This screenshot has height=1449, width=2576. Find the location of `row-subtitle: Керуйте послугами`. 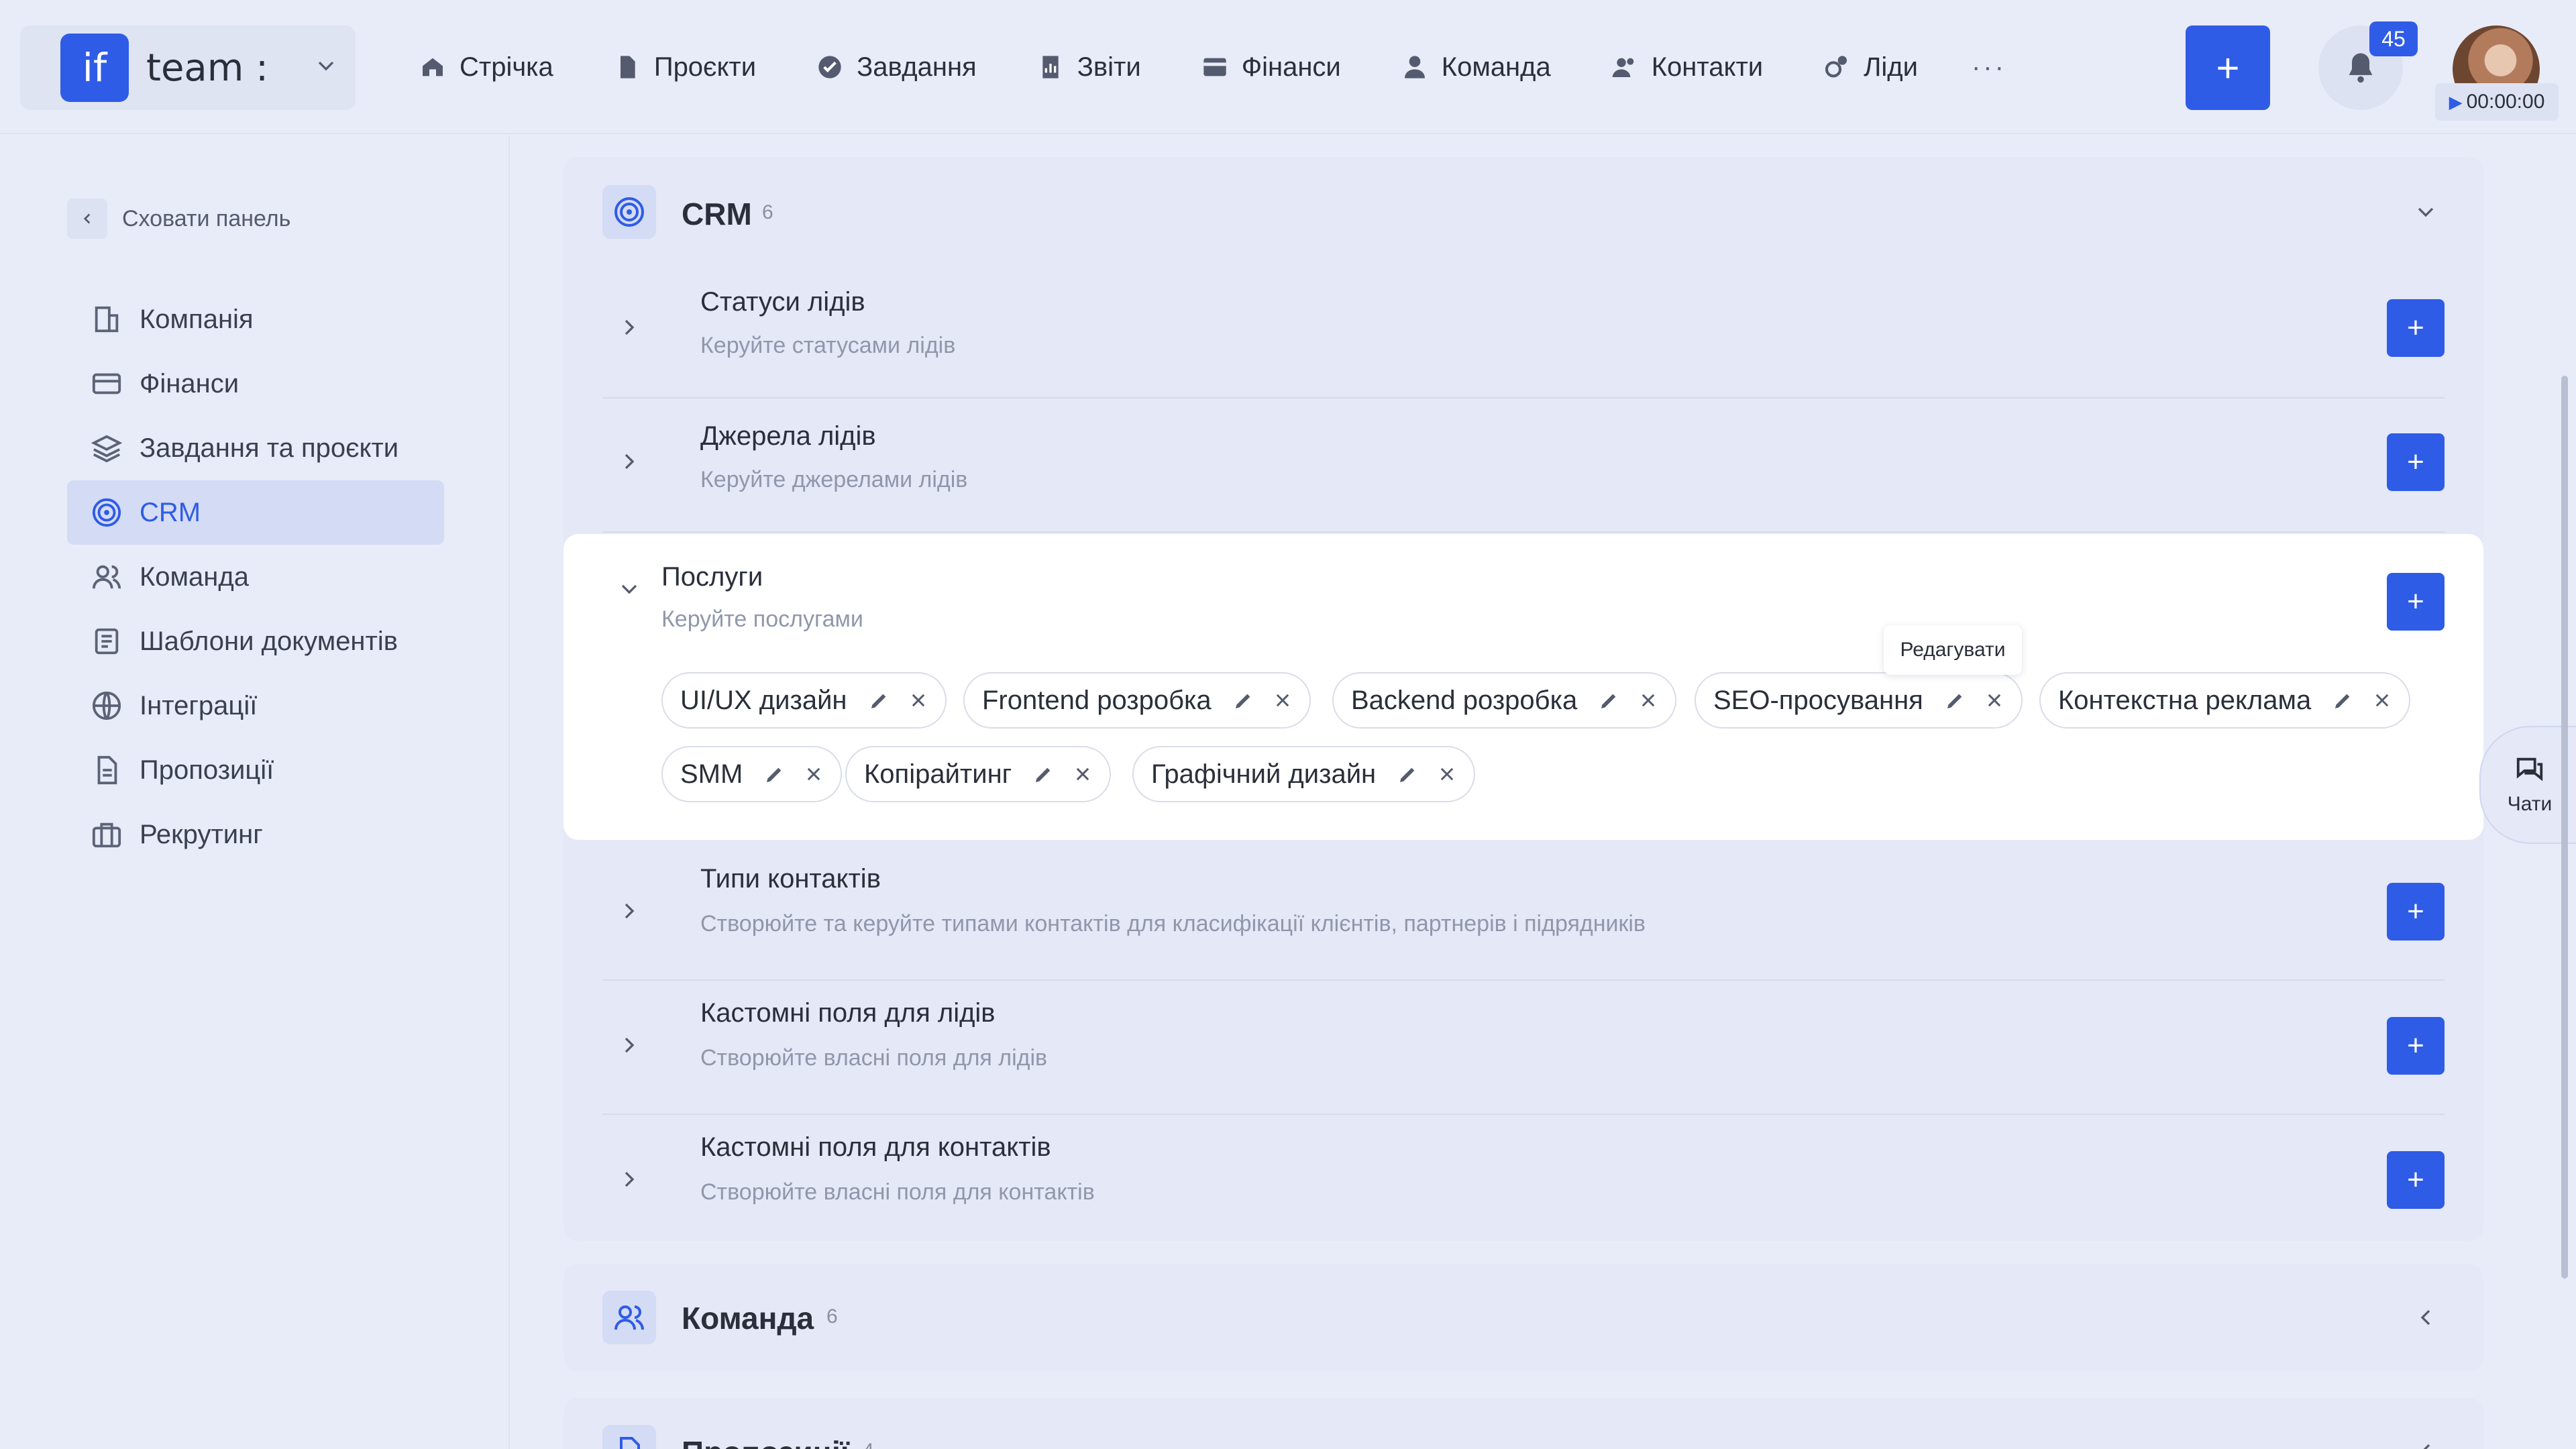

row-subtitle: Керуйте послугами is located at coordinates (762, 619).